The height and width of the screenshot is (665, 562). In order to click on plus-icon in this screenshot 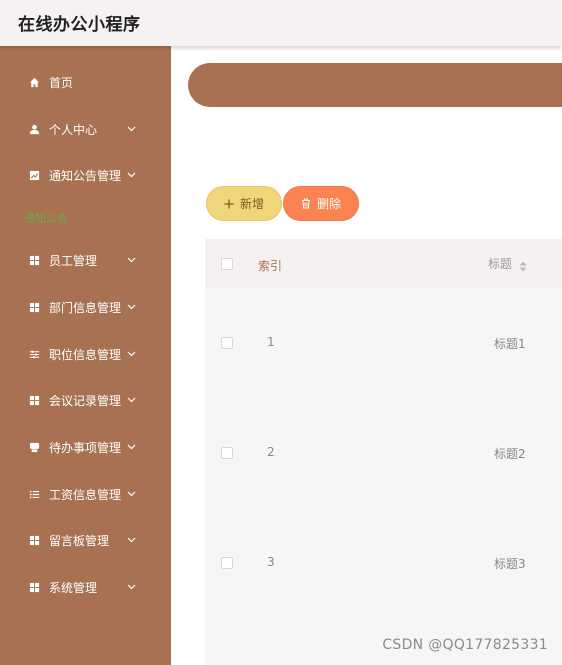, I will do `click(229, 204)`.